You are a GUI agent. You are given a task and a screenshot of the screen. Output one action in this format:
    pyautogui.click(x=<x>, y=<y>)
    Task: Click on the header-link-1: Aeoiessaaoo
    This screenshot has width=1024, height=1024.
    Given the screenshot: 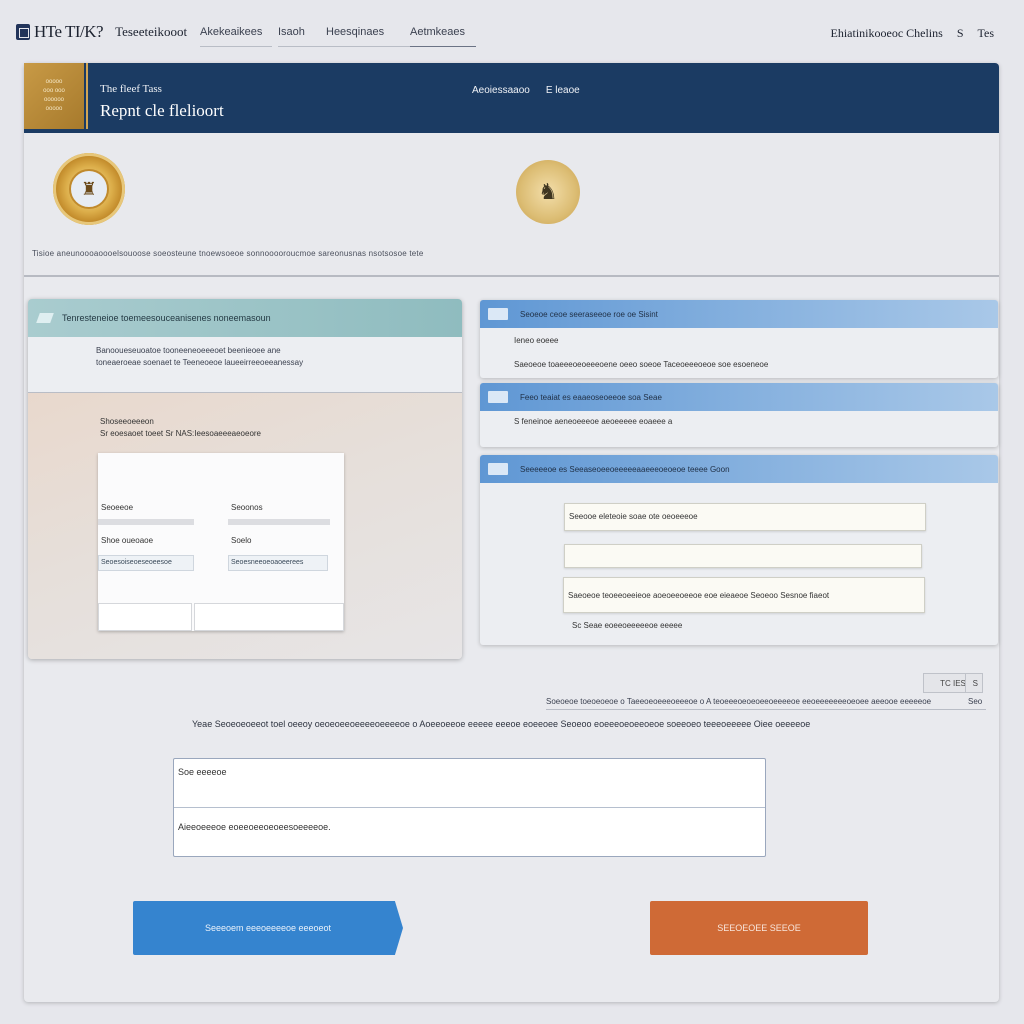 What is the action you would take?
    pyautogui.click(x=501, y=90)
    